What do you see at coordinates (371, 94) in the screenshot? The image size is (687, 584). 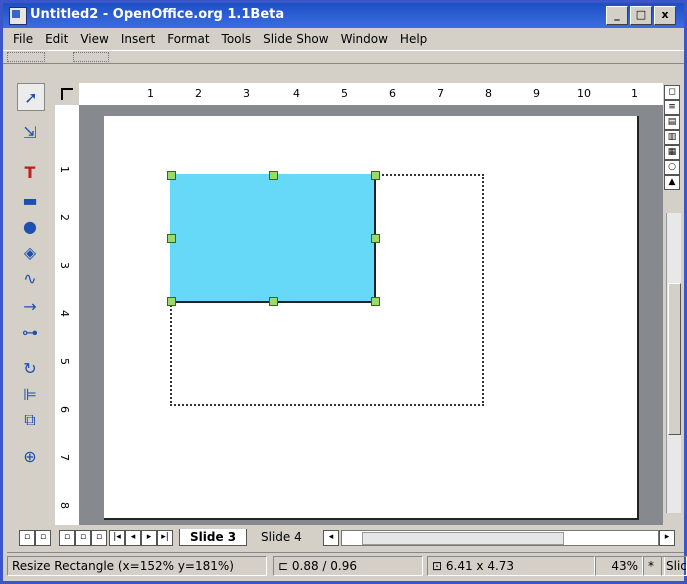 I see `horizontal-ruler: 1 2 3 4 5 6 7 8 9 10 1` at bounding box center [371, 94].